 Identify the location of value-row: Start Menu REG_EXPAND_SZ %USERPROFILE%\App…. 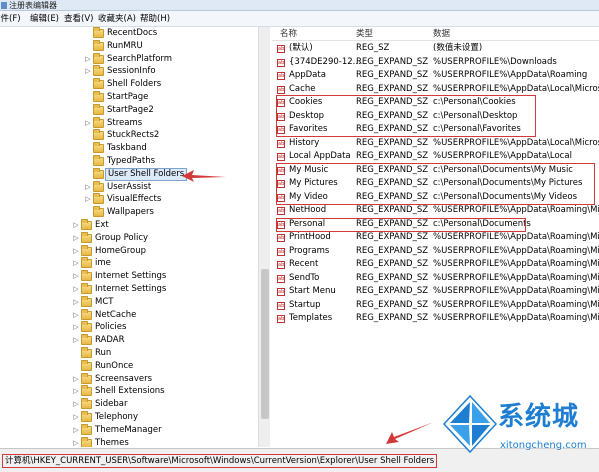
(435, 292).